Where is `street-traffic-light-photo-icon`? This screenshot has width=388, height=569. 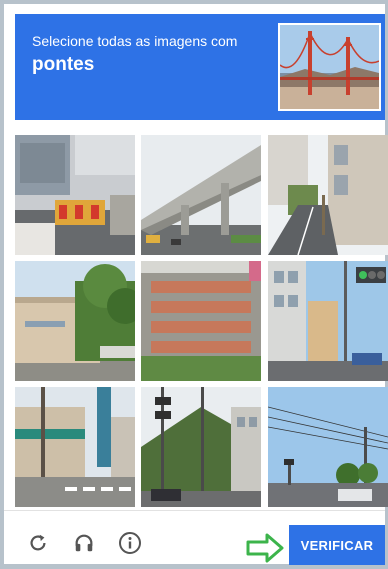 street-traffic-light-photo-icon is located at coordinates (328, 321).